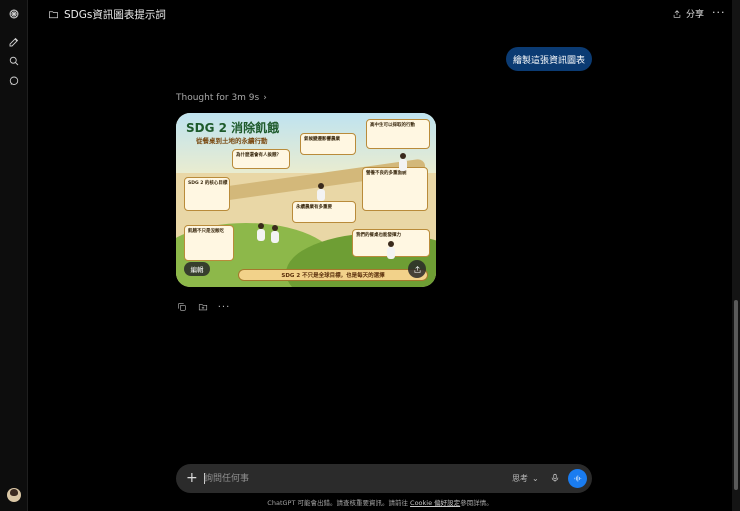 This screenshot has width=740, height=511. I want to click on share-icon, so click(677, 13).